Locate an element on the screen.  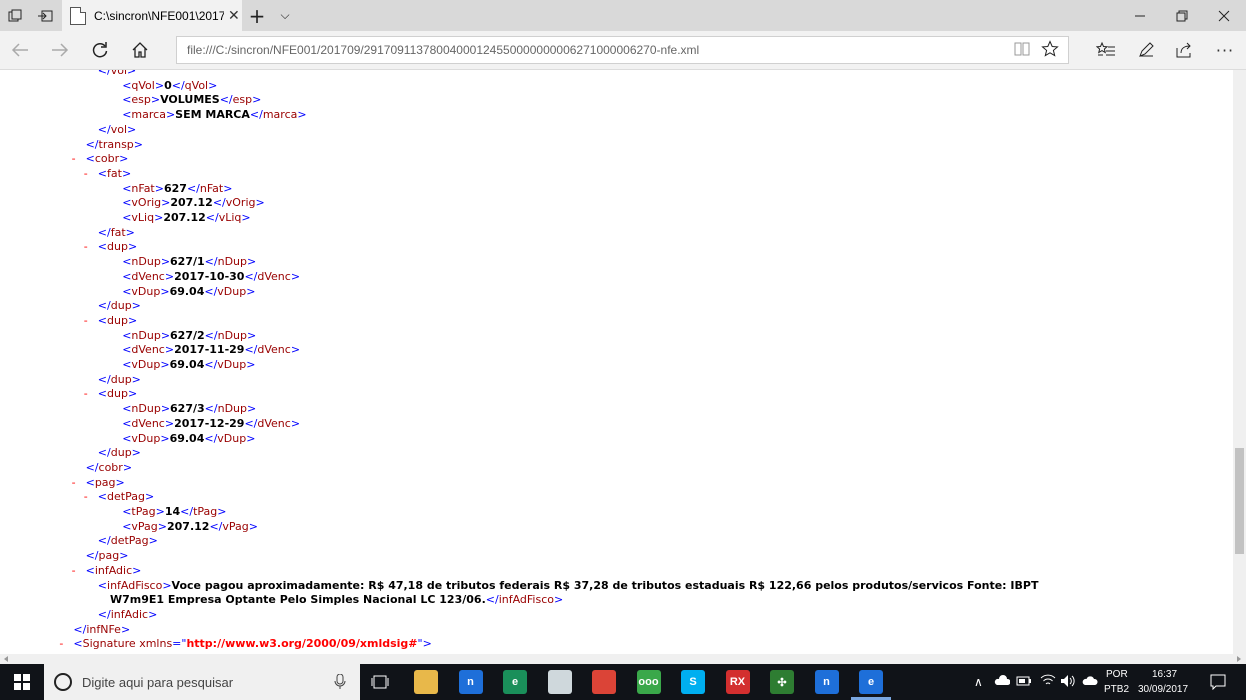
edge-colored-icon: e is located at coordinates (515, 682).